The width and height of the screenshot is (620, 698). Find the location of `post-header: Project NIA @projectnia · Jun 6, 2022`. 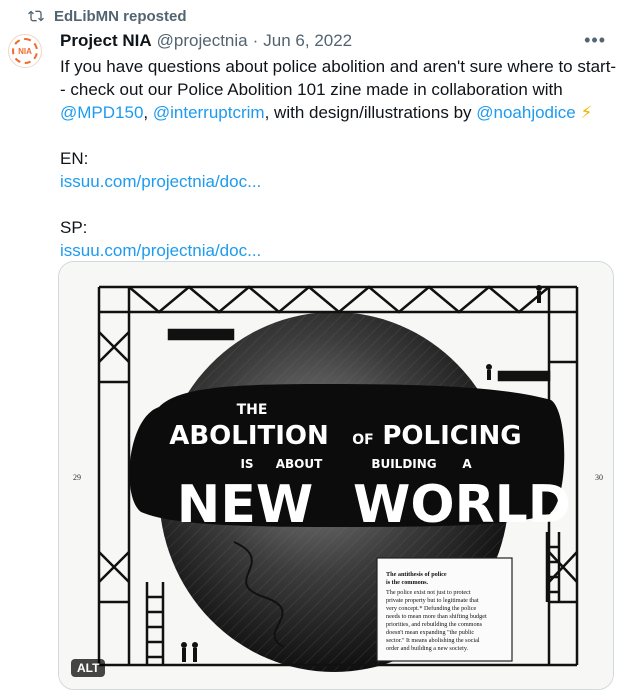

post-header: Project NIA @projectnia · Jun 6, 2022 is located at coordinates (320, 41).